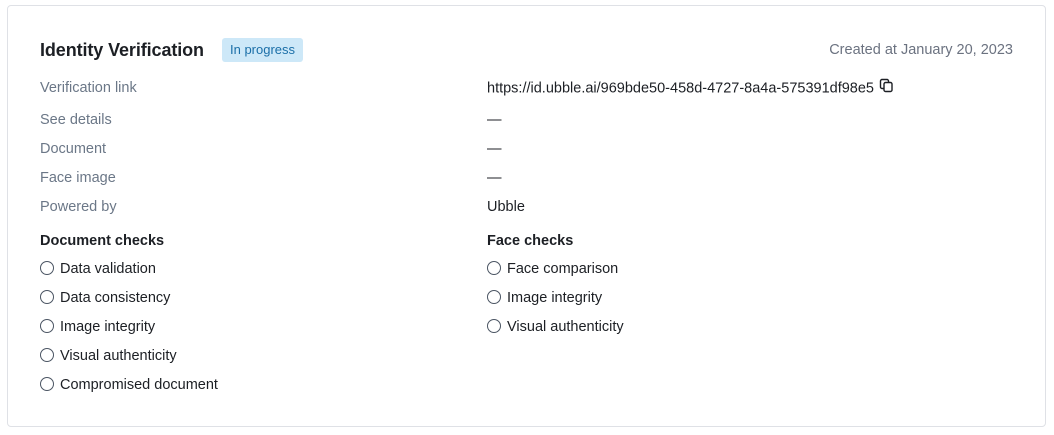 The height and width of the screenshot is (435, 1054). What do you see at coordinates (506, 207) in the screenshot?
I see `powered-by-value: Ubble` at bounding box center [506, 207].